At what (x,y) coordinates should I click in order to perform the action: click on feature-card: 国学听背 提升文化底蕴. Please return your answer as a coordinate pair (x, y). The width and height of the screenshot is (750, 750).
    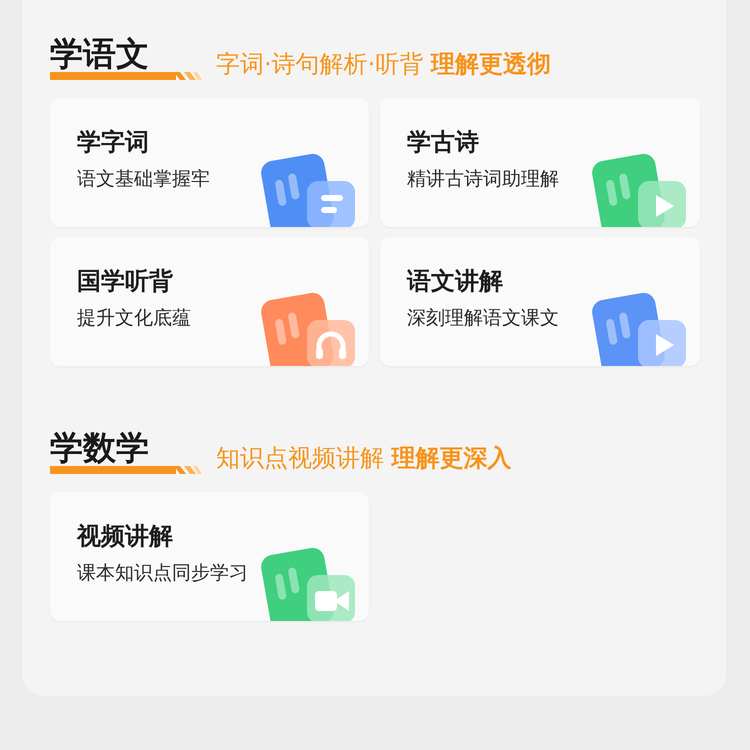
    Looking at the image, I should click on (209, 301).